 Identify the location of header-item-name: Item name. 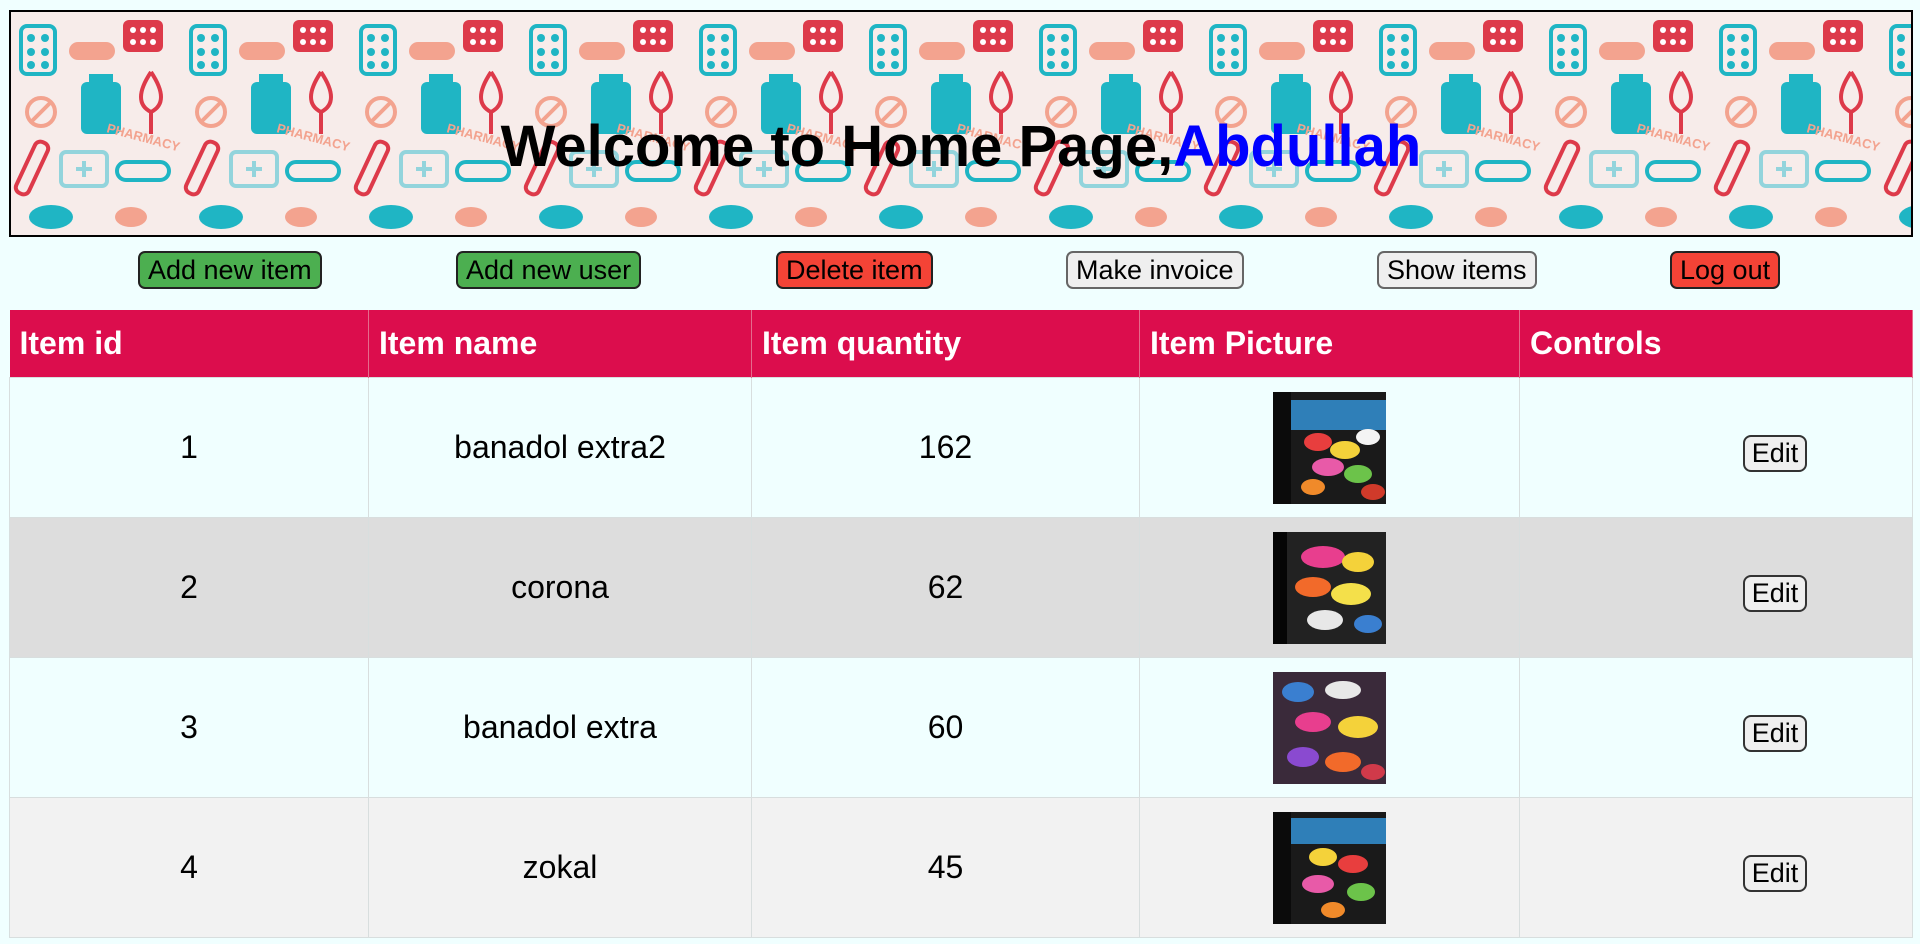
(560, 344).